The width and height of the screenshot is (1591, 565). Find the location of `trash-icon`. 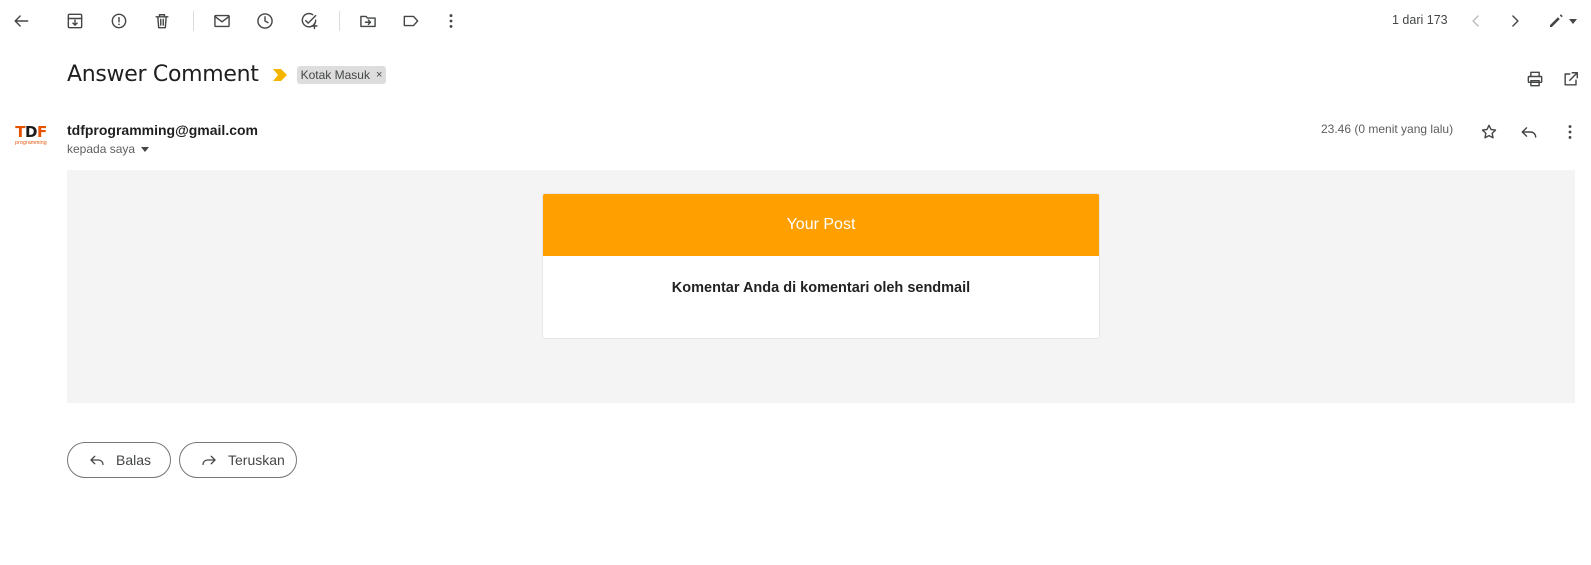

trash-icon is located at coordinates (162, 21).